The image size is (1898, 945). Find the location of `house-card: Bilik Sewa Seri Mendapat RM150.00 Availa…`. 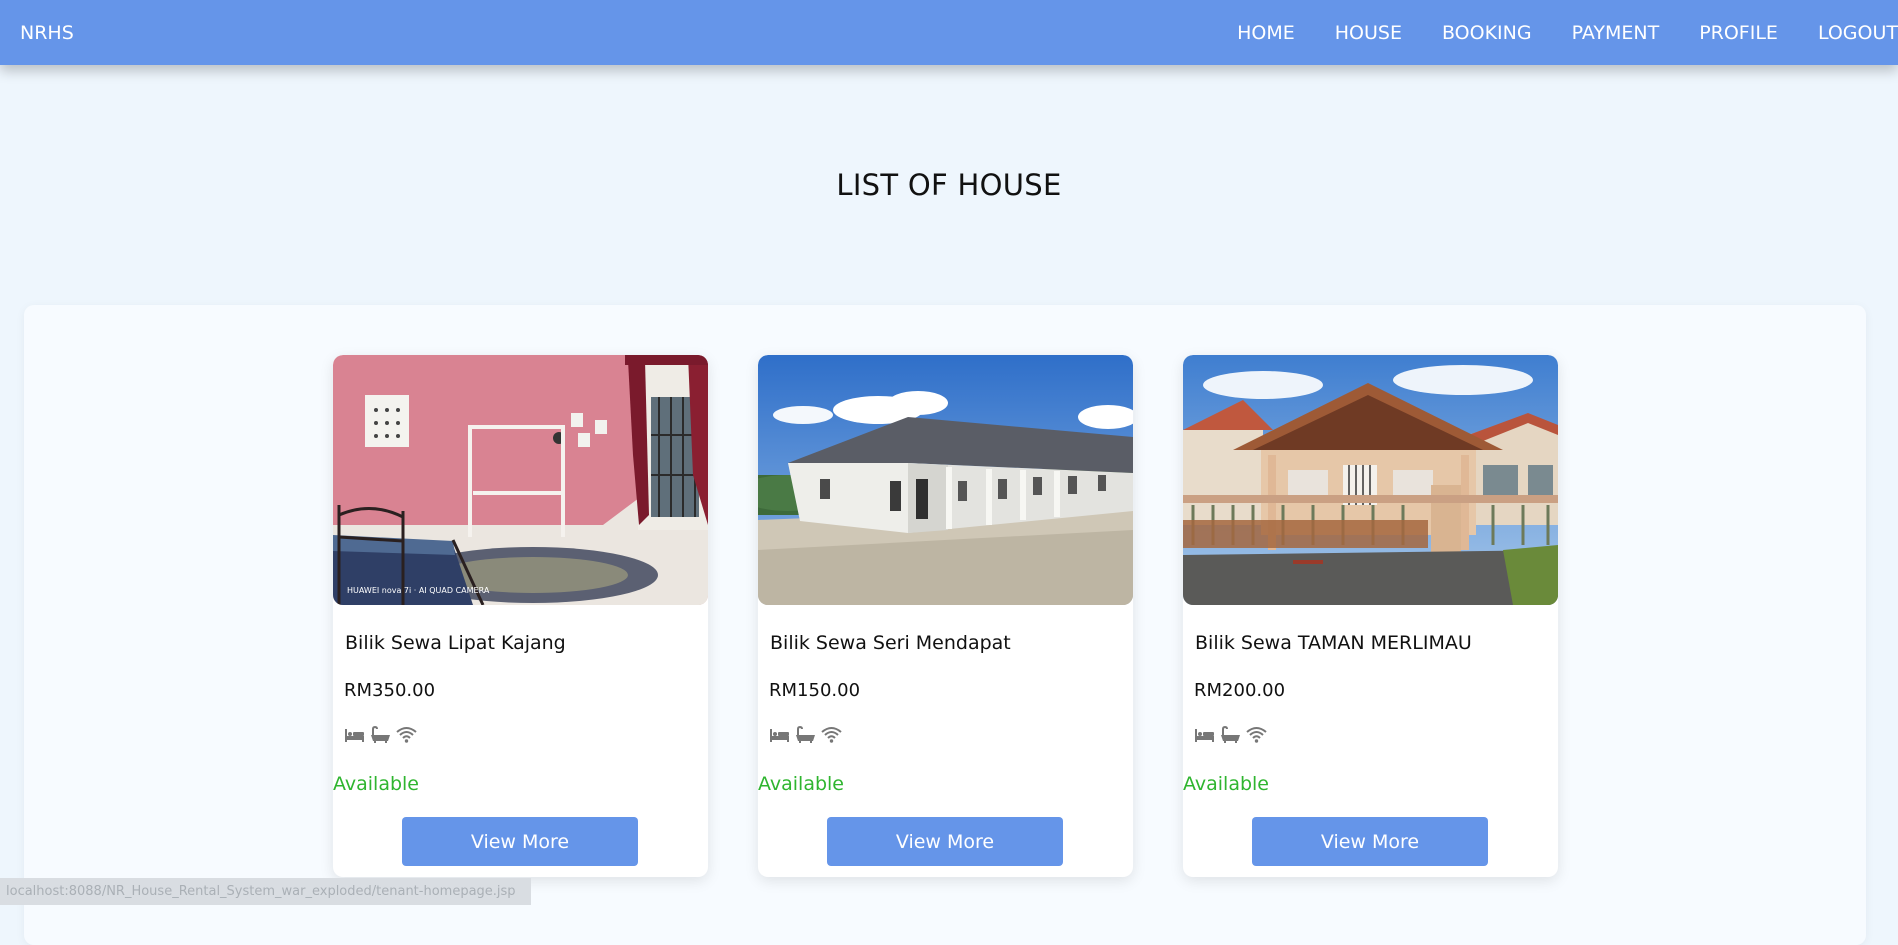

house-card: Bilik Sewa Seri Mendapat RM150.00 Availa… is located at coordinates (945, 616).